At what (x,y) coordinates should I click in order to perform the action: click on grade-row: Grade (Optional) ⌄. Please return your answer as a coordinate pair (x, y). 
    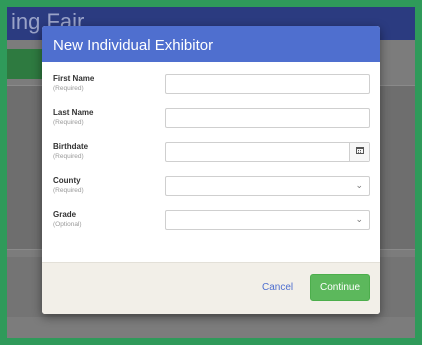
    Looking at the image, I should click on (211, 225).